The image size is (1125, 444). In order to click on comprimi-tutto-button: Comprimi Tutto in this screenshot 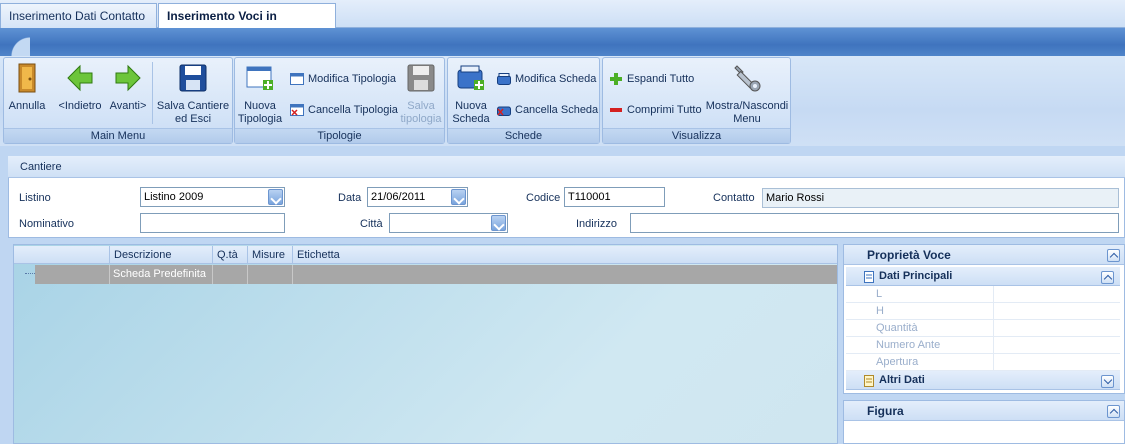, I will do `click(655, 110)`.